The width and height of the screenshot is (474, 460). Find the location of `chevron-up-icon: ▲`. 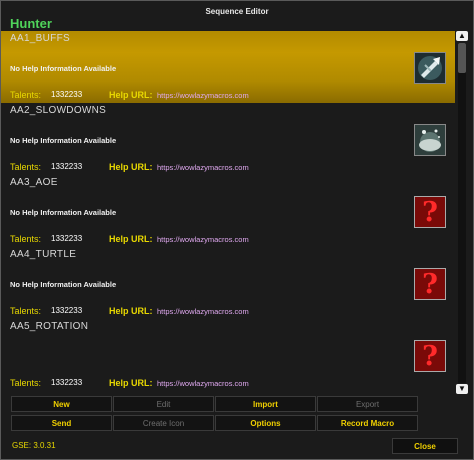

chevron-up-icon: ▲ is located at coordinates (462, 35).